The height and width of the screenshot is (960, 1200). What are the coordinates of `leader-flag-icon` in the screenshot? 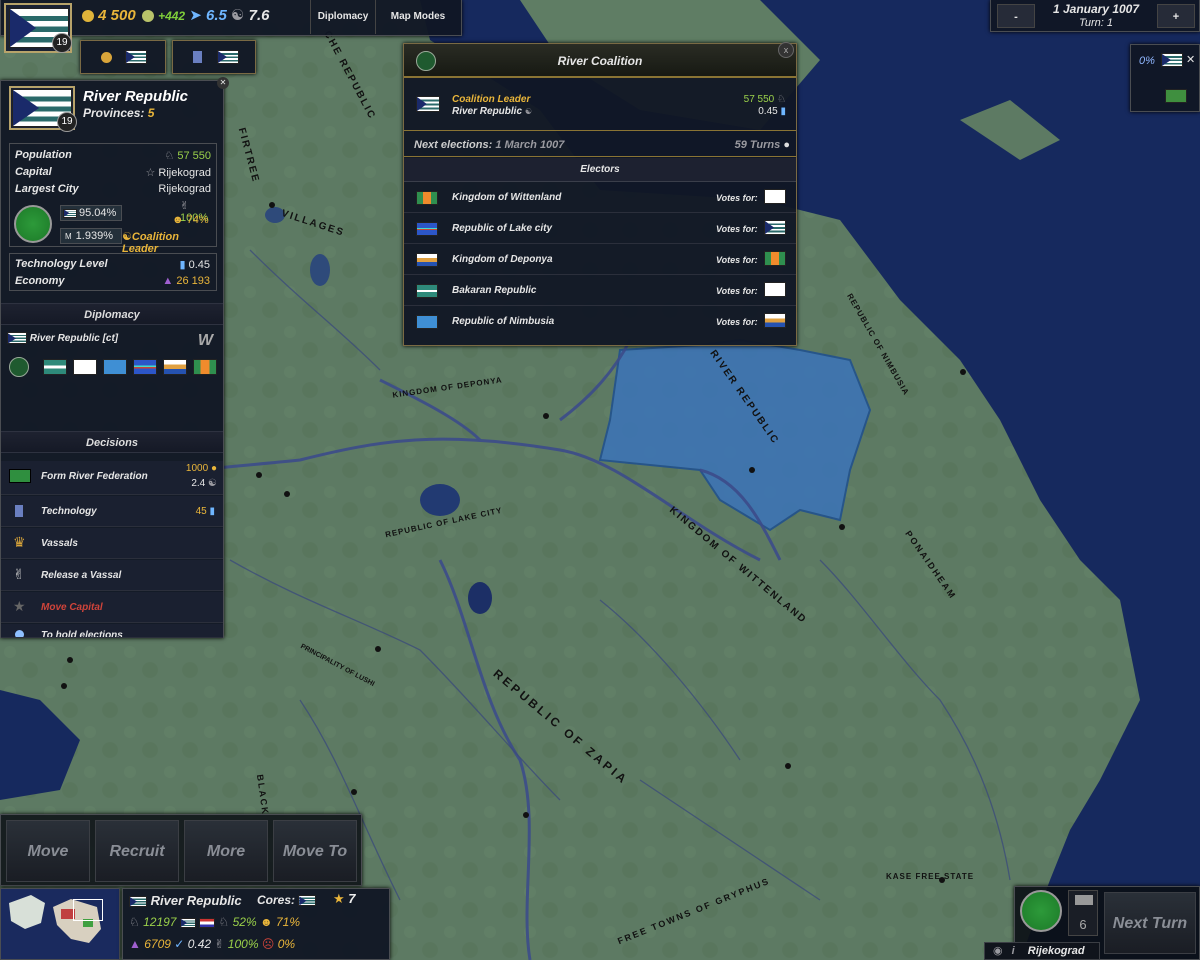 It's located at (428, 104).